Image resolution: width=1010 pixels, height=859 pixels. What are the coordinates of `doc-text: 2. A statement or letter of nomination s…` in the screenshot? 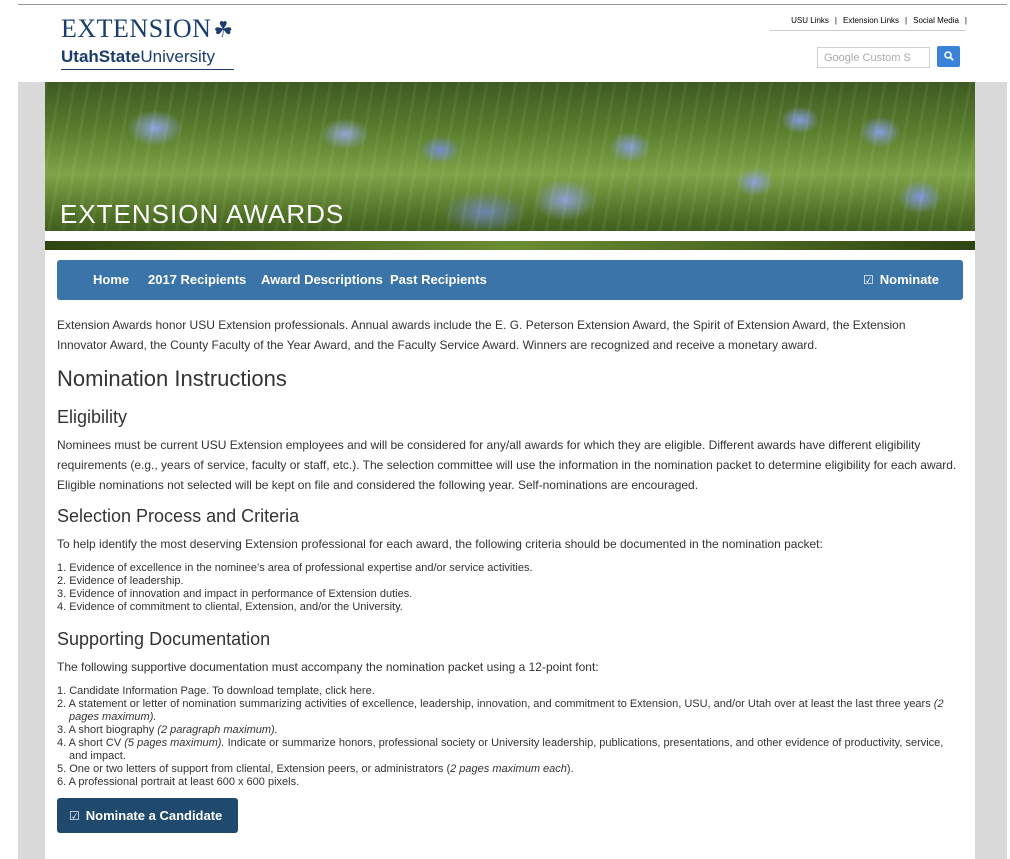 It's located at (495, 704).